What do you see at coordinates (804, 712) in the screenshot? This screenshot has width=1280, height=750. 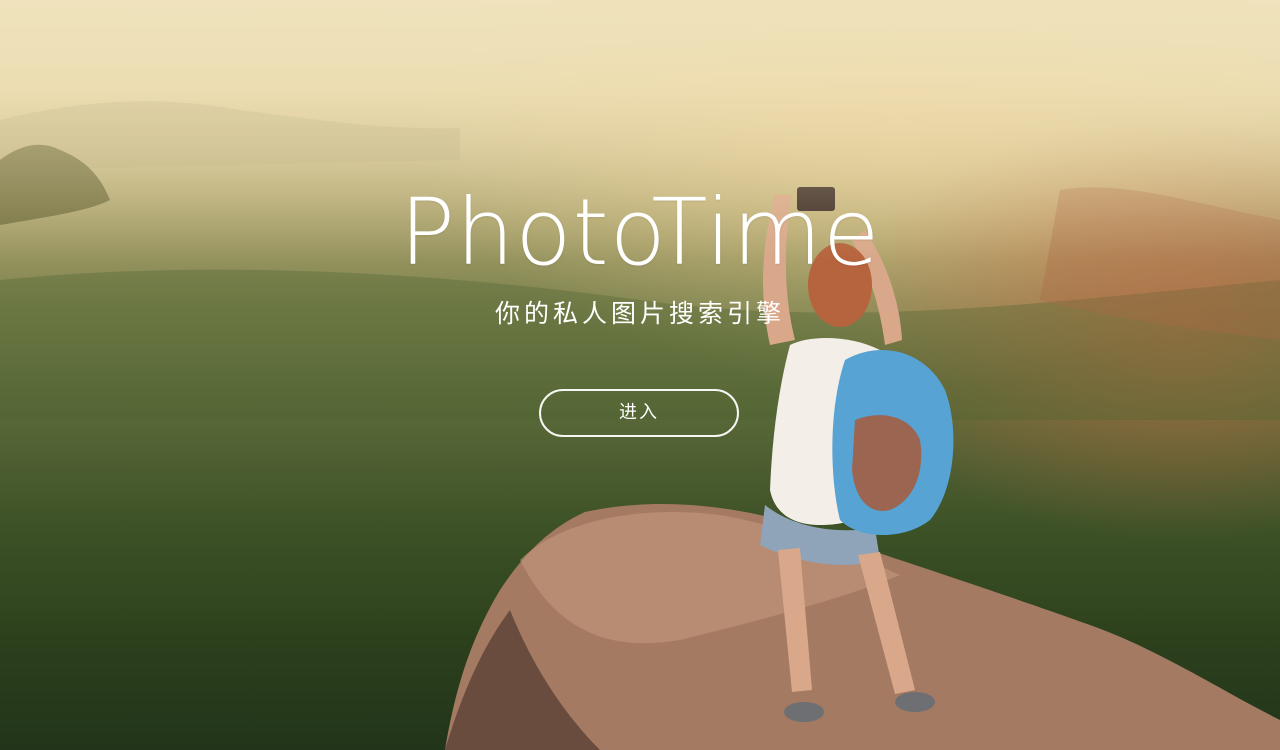 I see `hiker-shoe-left` at bounding box center [804, 712].